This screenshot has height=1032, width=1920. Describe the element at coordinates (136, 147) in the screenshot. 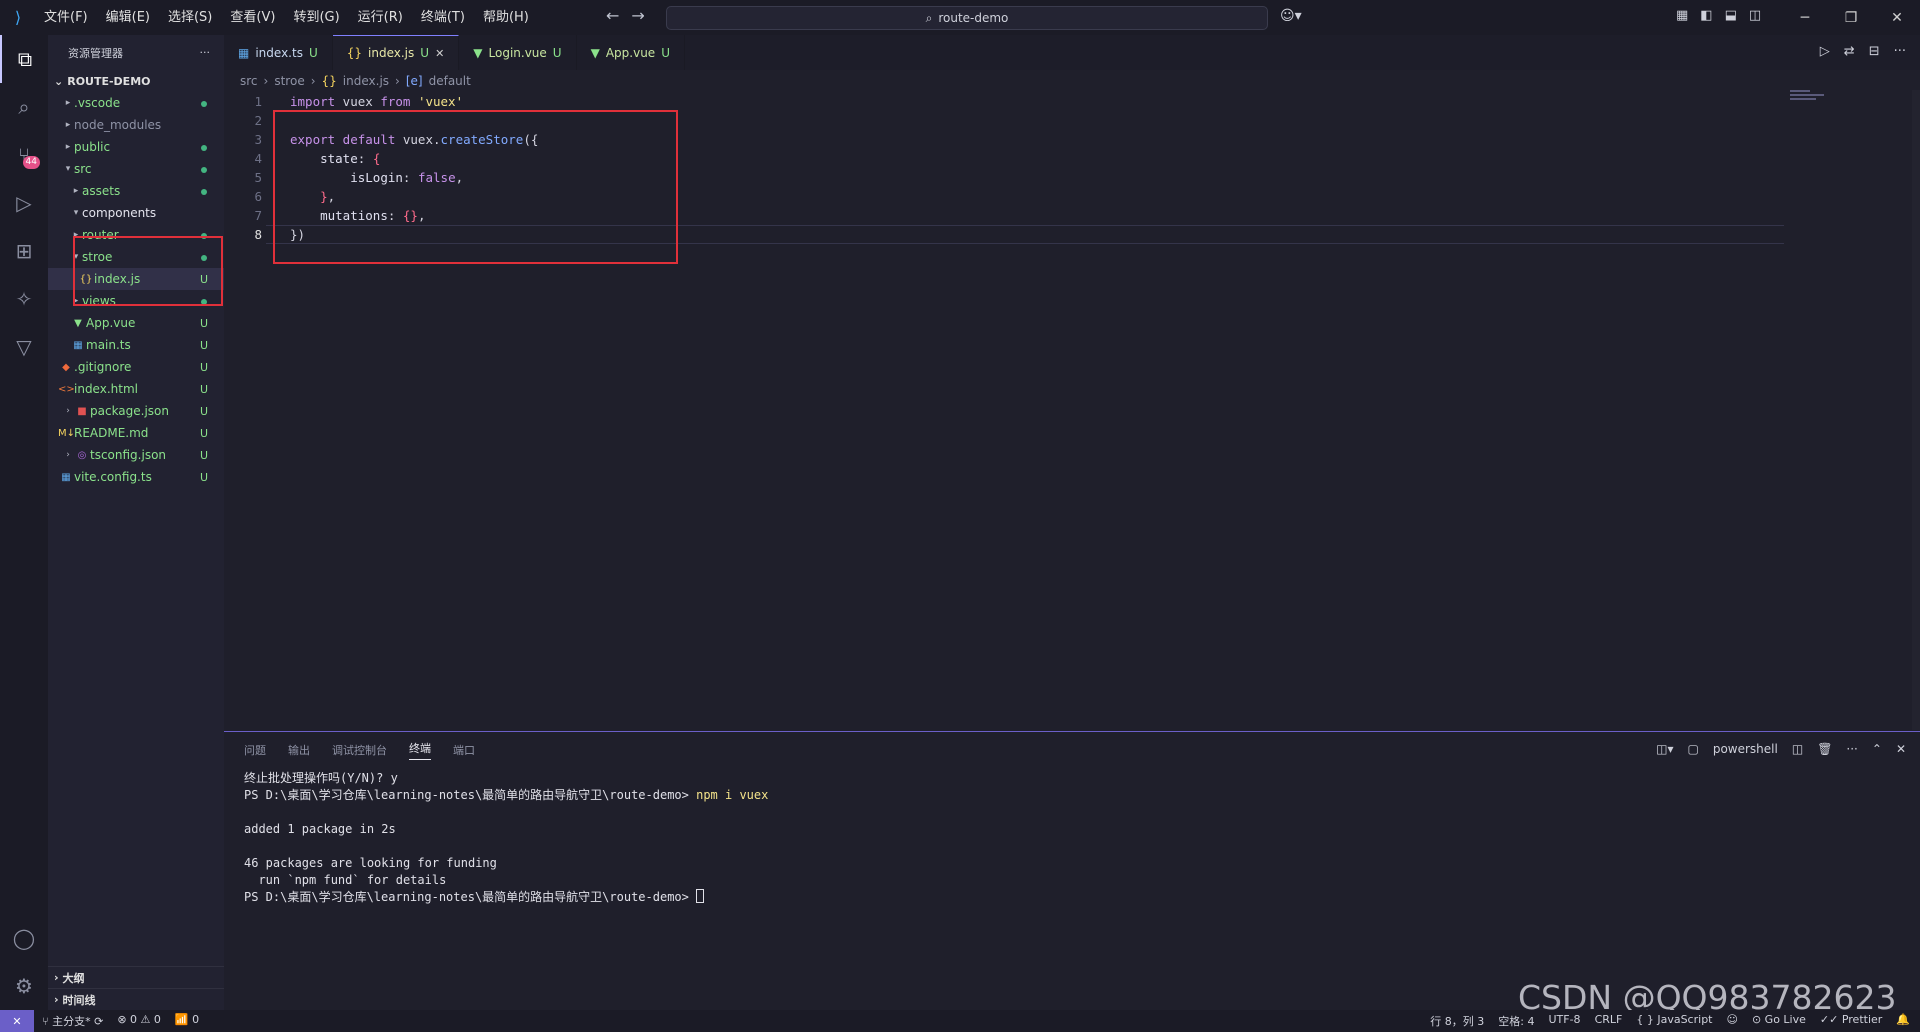

I see `tree-item-public: ▸ public` at that location.